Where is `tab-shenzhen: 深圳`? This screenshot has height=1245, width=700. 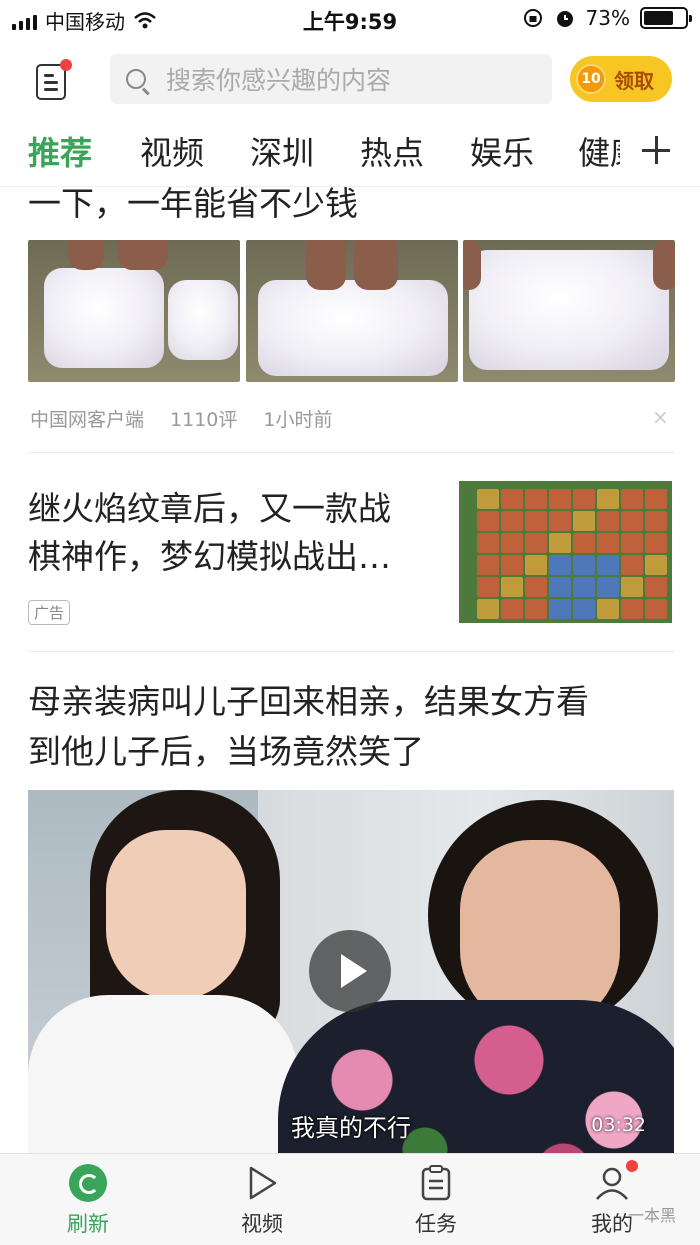 tab-shenzhen: 深圳 is located at coordinates (282, 151).